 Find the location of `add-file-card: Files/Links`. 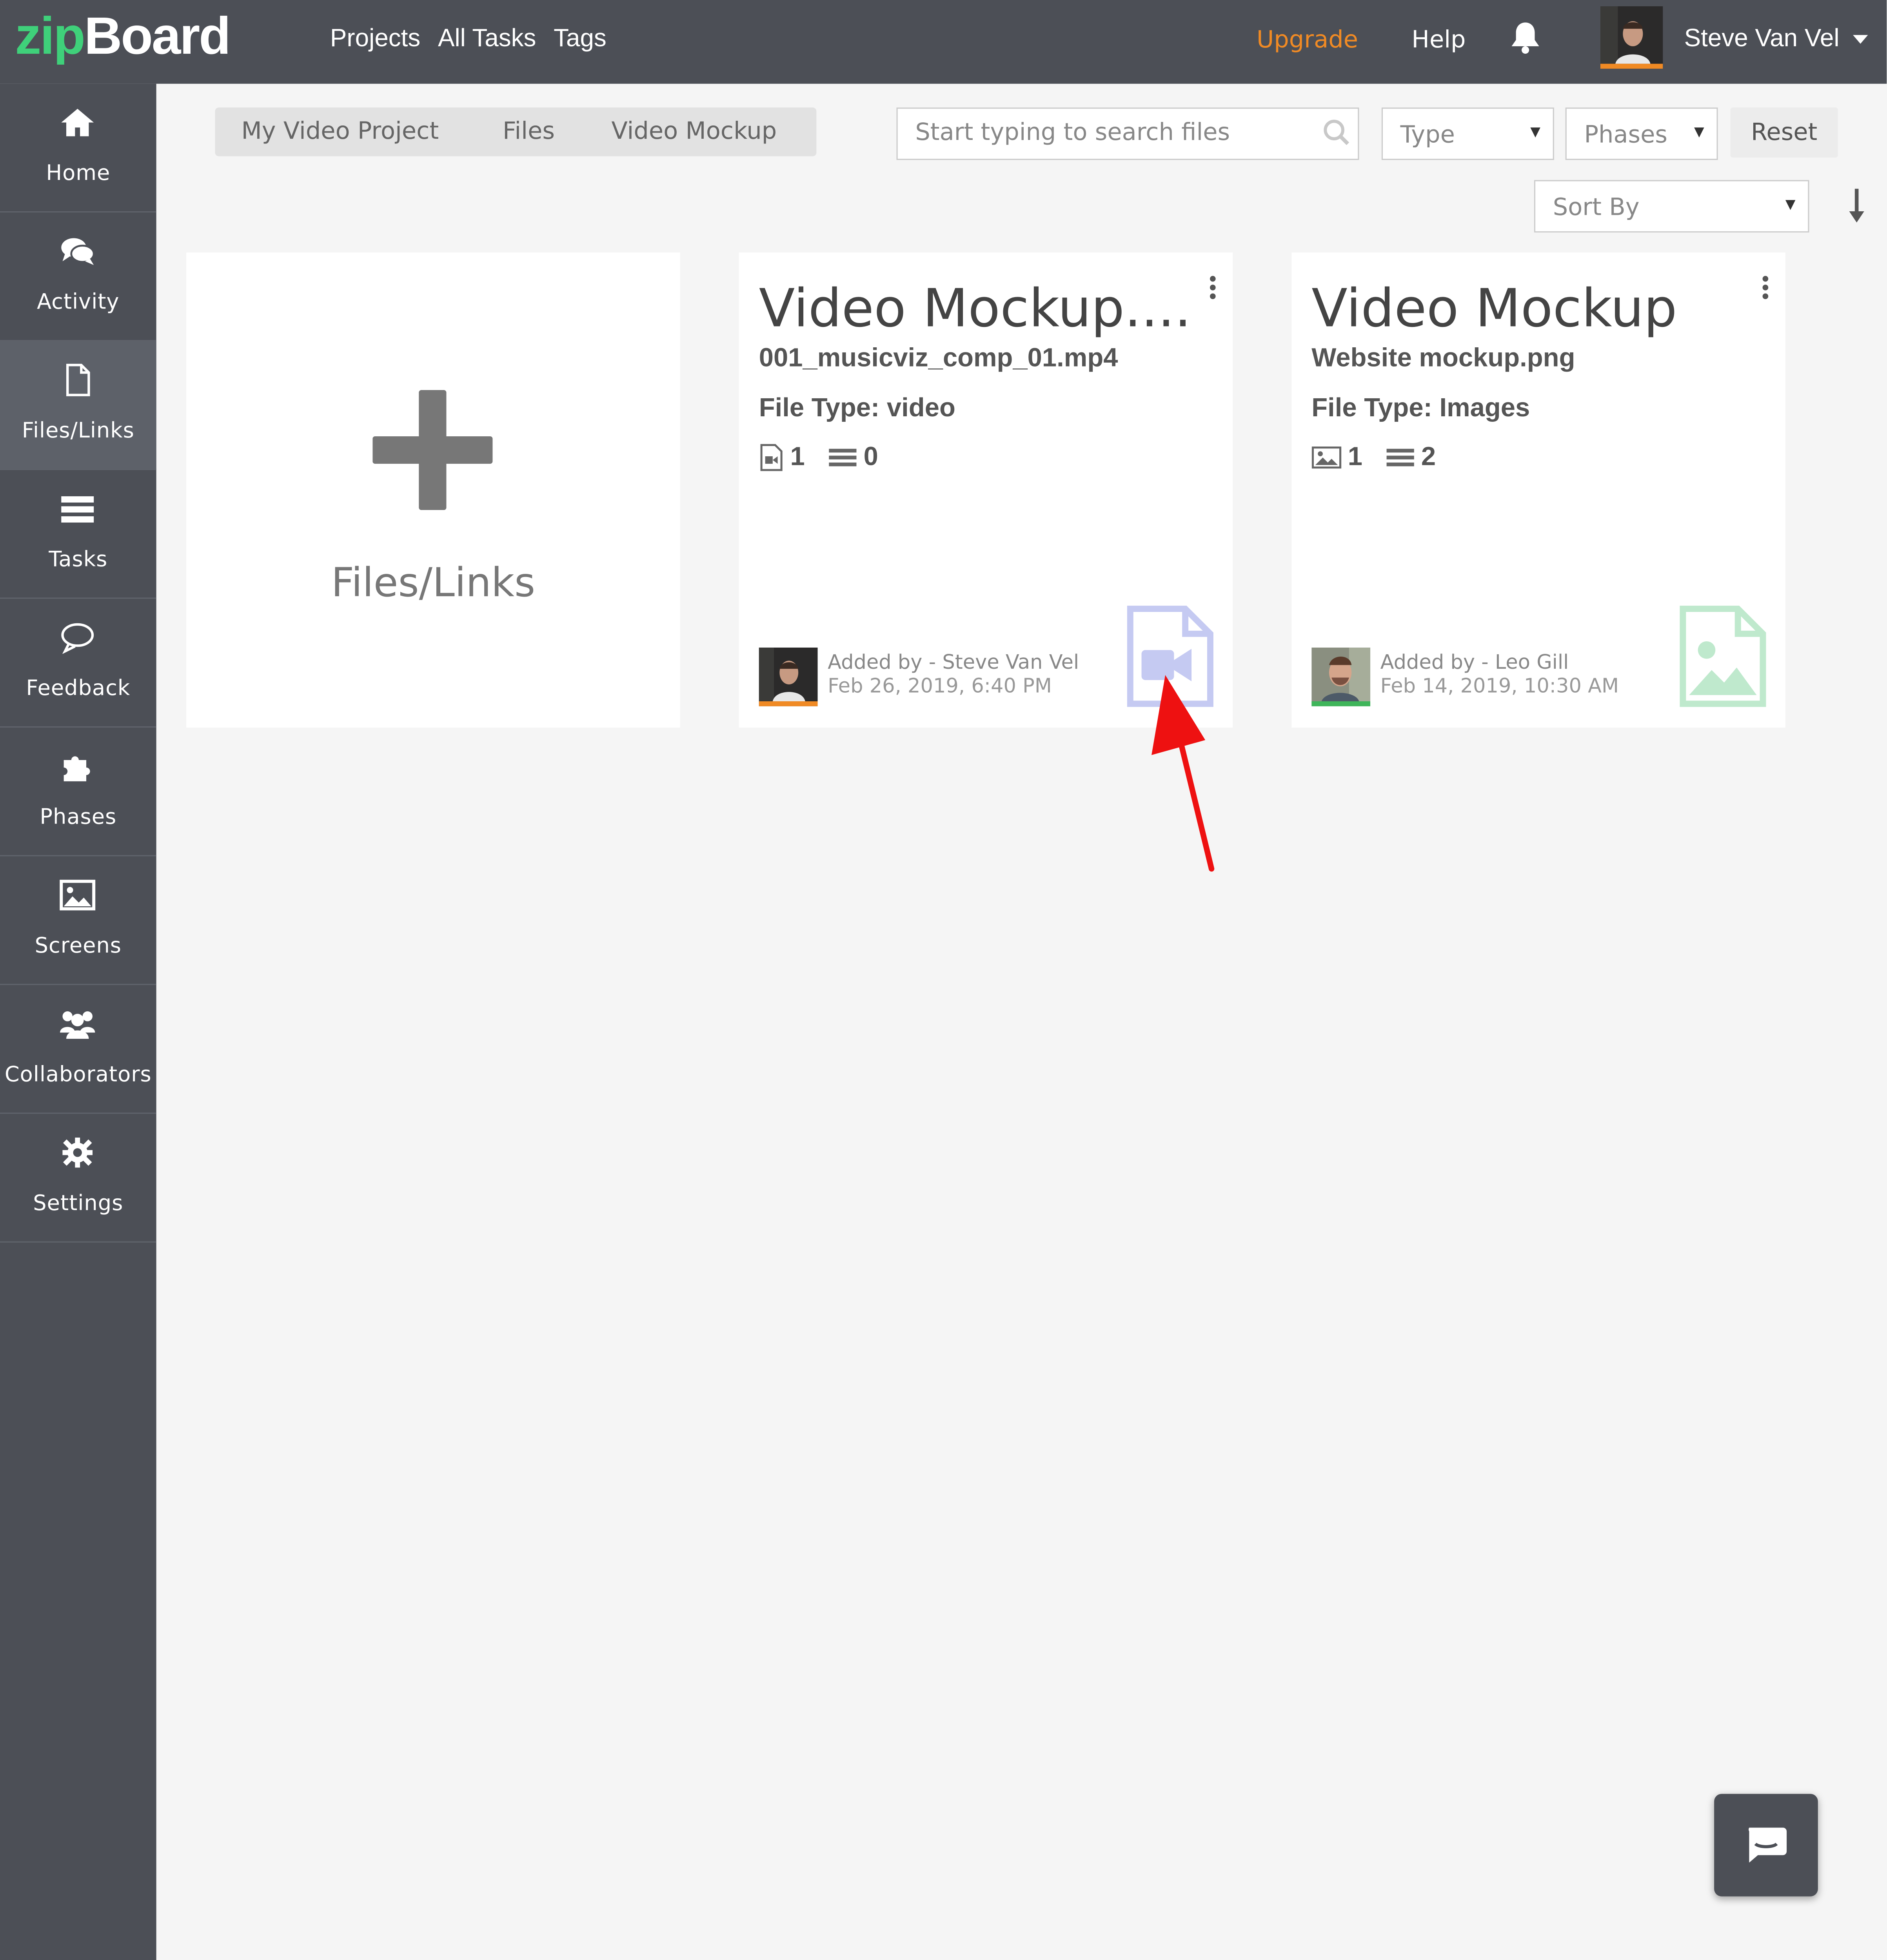

add-file-card: Files/Links is located at coordinates (433, 490).